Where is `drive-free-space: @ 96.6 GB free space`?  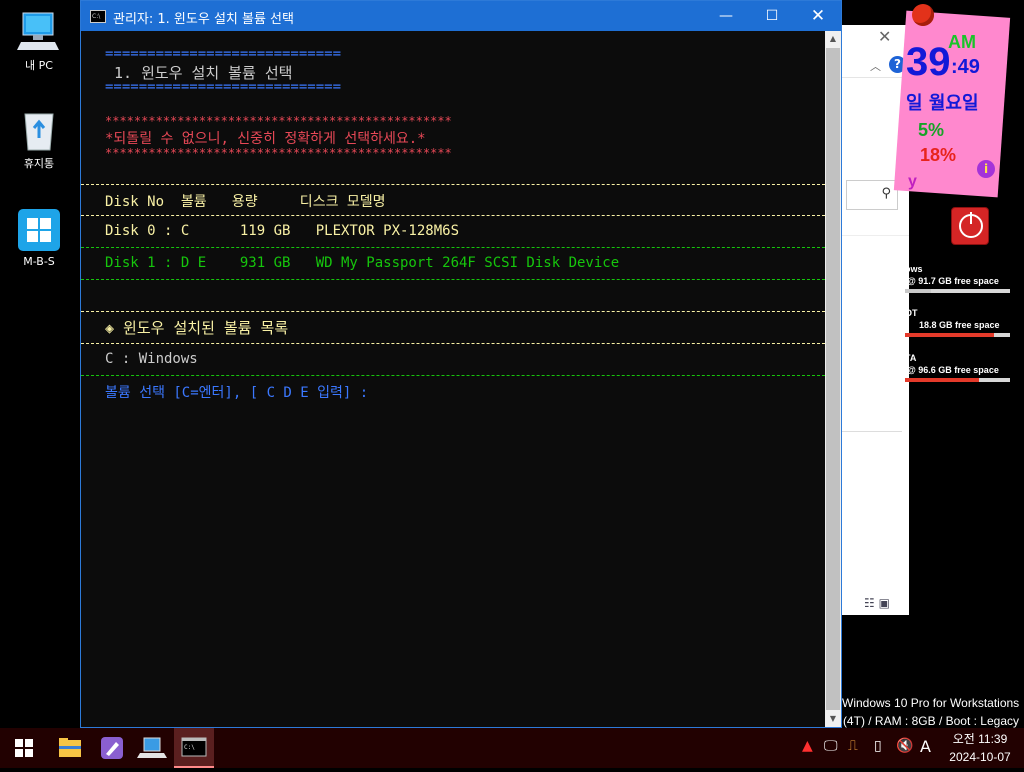 drive-free-space: @ 96.6 GB free space is located at coordinates (953, 370).